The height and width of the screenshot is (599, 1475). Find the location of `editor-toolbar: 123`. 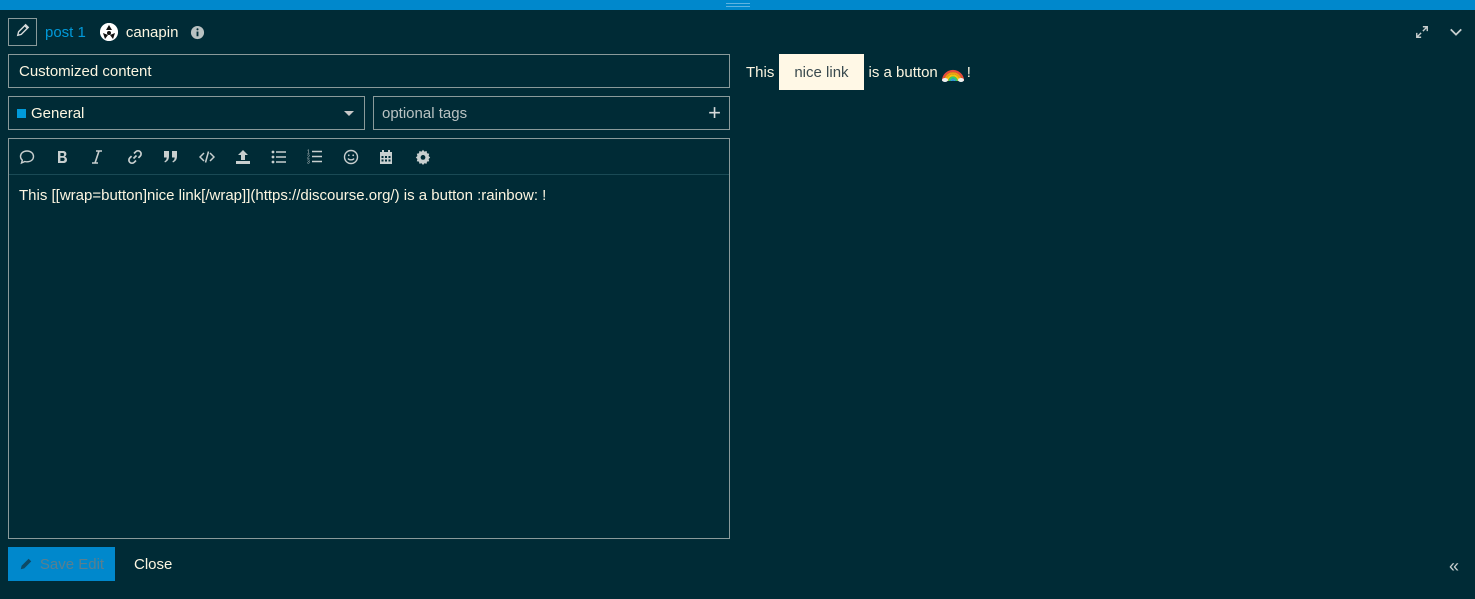

editor-toolbar: 123 is located at coordinates (369, 157).